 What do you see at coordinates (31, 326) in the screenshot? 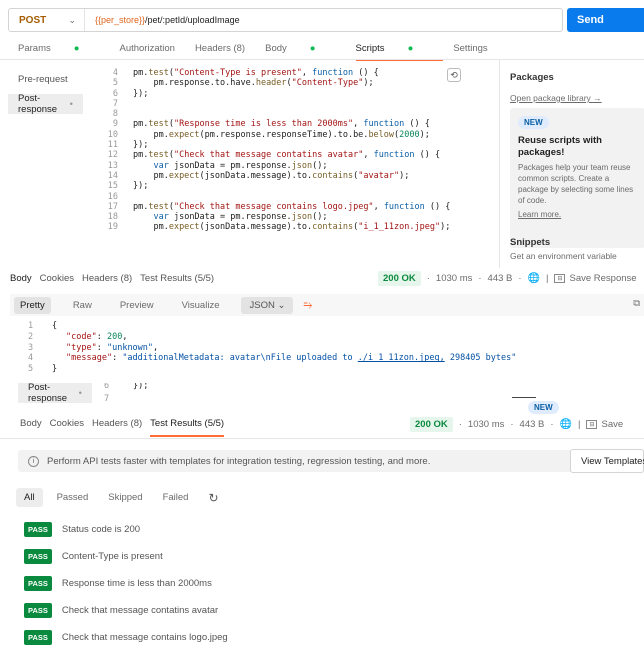
I see `line-number: 1` at bounding box center [31, 326].